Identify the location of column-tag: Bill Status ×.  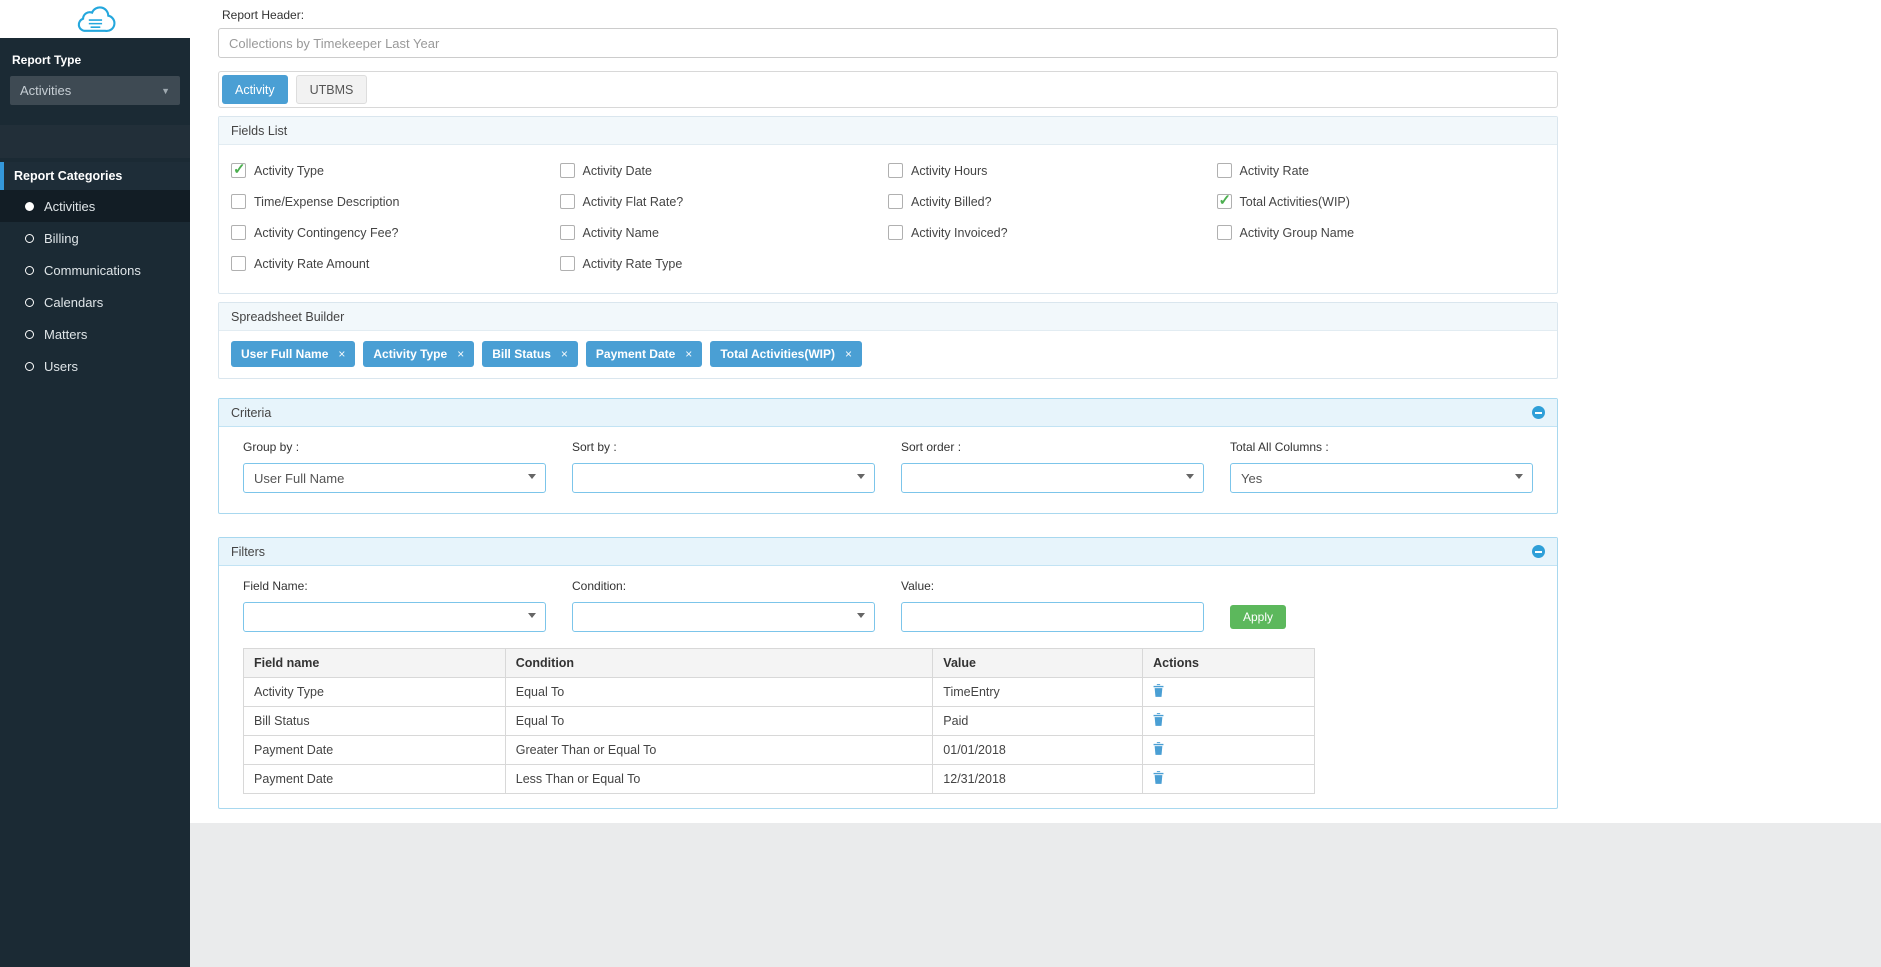
(530, 354).